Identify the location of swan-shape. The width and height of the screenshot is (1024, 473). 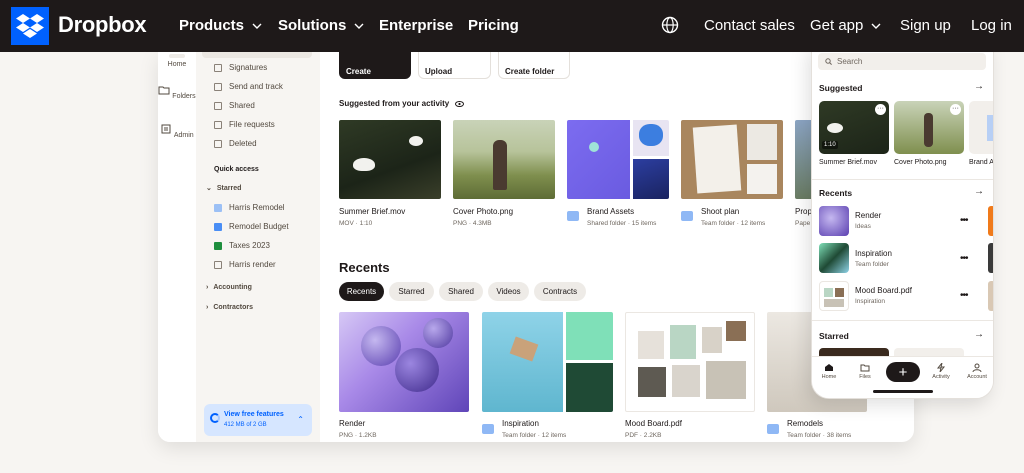
(416, 141).